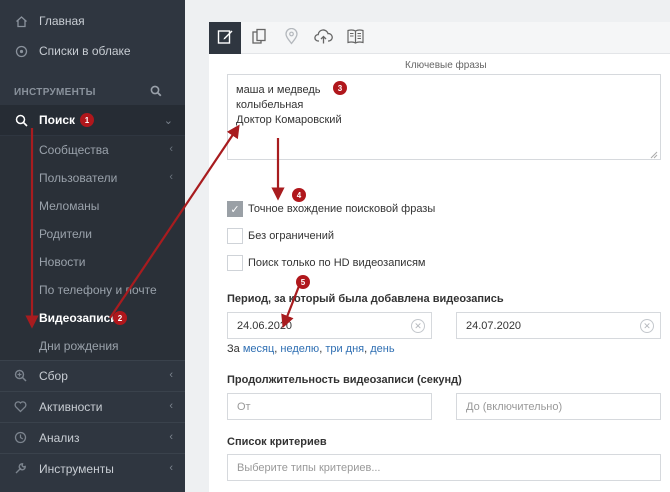  I want to click on map-pin-icon, so click(291, 37).